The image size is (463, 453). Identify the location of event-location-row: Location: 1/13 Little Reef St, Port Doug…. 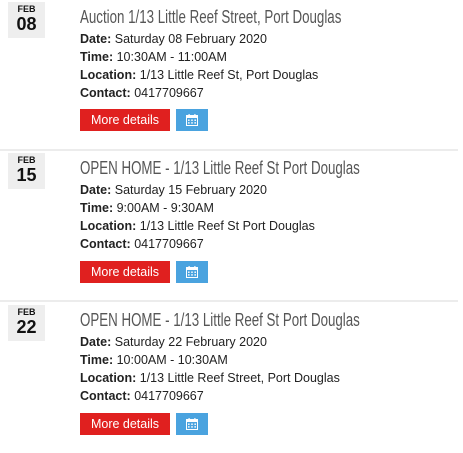
(199, 75).